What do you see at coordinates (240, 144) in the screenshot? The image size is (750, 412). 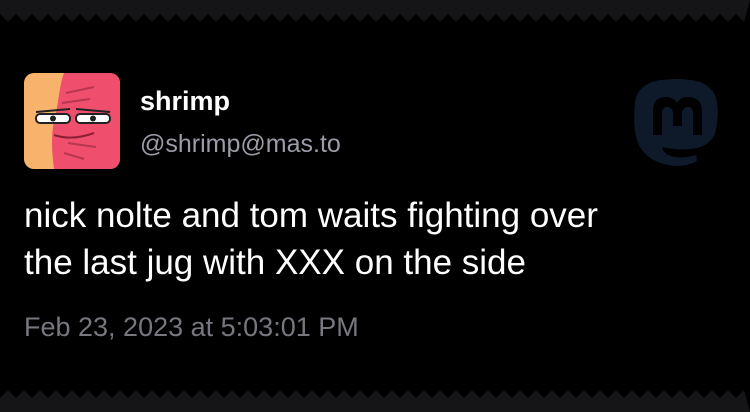 I see `user-handle: @shrimp@mas.to` at bounding box center [240, 144].